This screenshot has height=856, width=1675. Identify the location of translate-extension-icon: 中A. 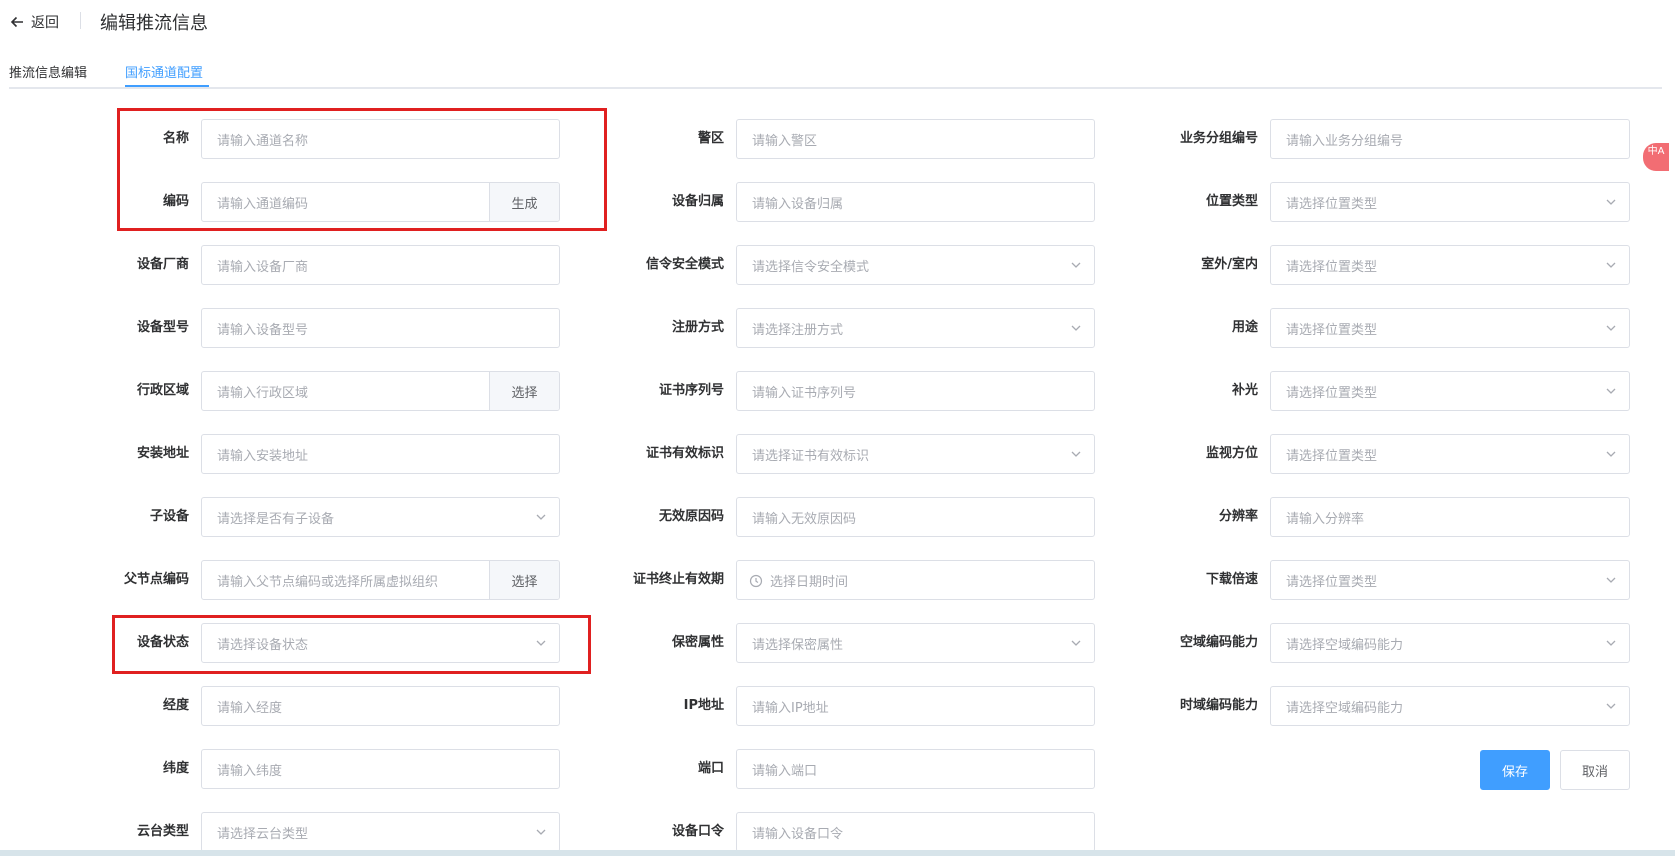
(1656, 157).